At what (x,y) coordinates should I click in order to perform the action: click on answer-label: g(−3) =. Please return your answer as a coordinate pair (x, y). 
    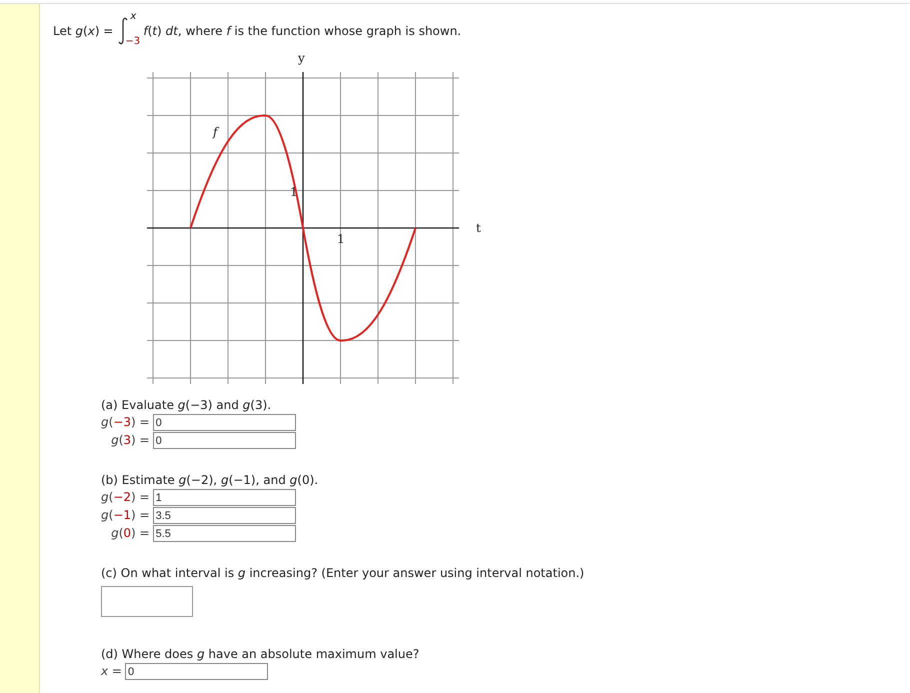
    Looking at the image, I should click on (125, 422).